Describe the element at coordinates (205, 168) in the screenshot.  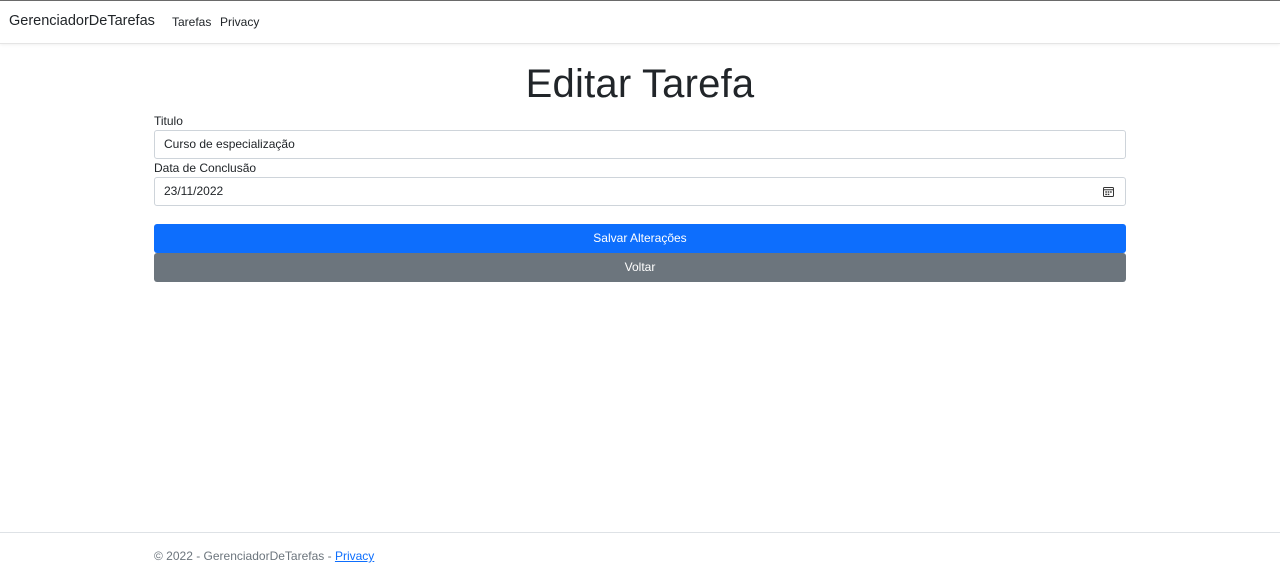
I see `data-conclusao-label: Data de Conclusão` at that location.